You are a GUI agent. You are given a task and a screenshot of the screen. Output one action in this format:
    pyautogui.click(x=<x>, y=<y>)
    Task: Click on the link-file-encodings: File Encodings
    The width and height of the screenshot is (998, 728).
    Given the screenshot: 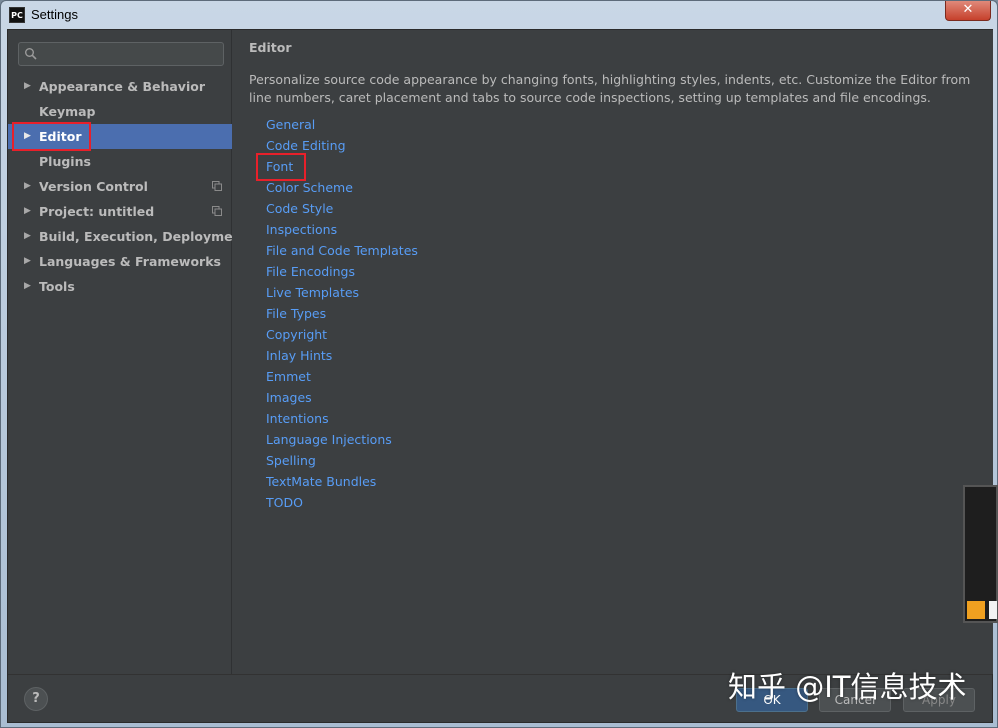 What is the action you would take?
    pyautogui.click(x=342, y=271)
    